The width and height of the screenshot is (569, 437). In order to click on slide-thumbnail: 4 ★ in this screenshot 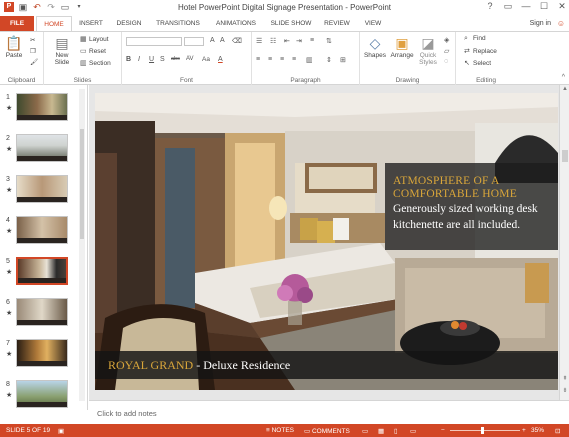, I will do `click(44, 236)`.